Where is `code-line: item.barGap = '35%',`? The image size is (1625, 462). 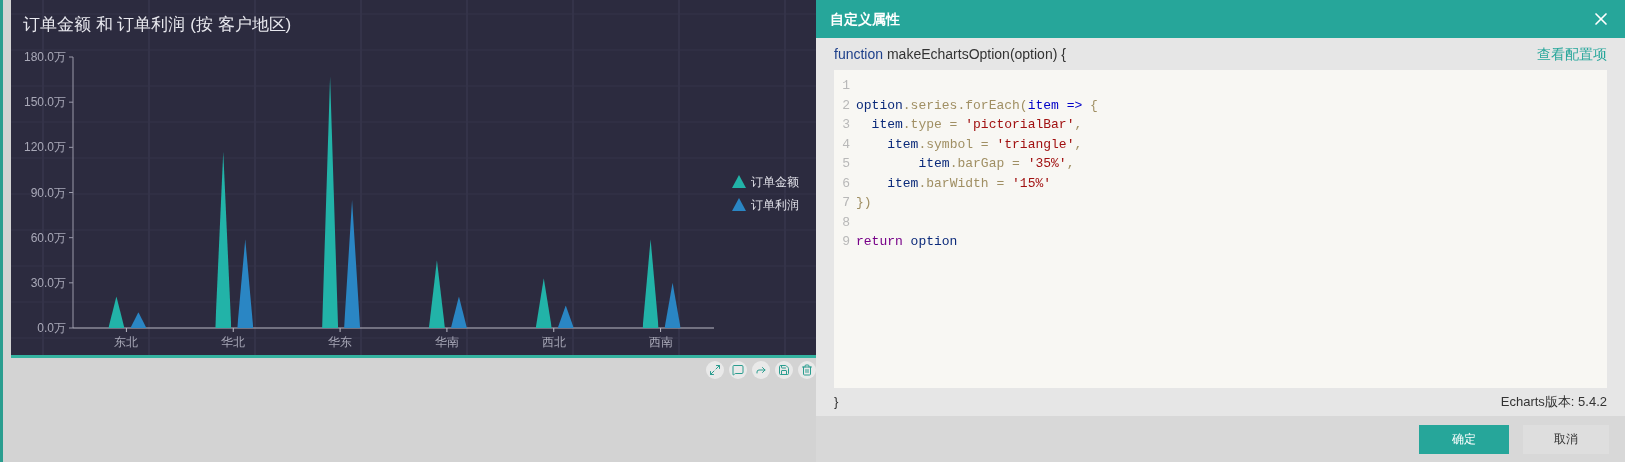
code-line: item.barGap = '35%', is located at coordinates (996, 164).